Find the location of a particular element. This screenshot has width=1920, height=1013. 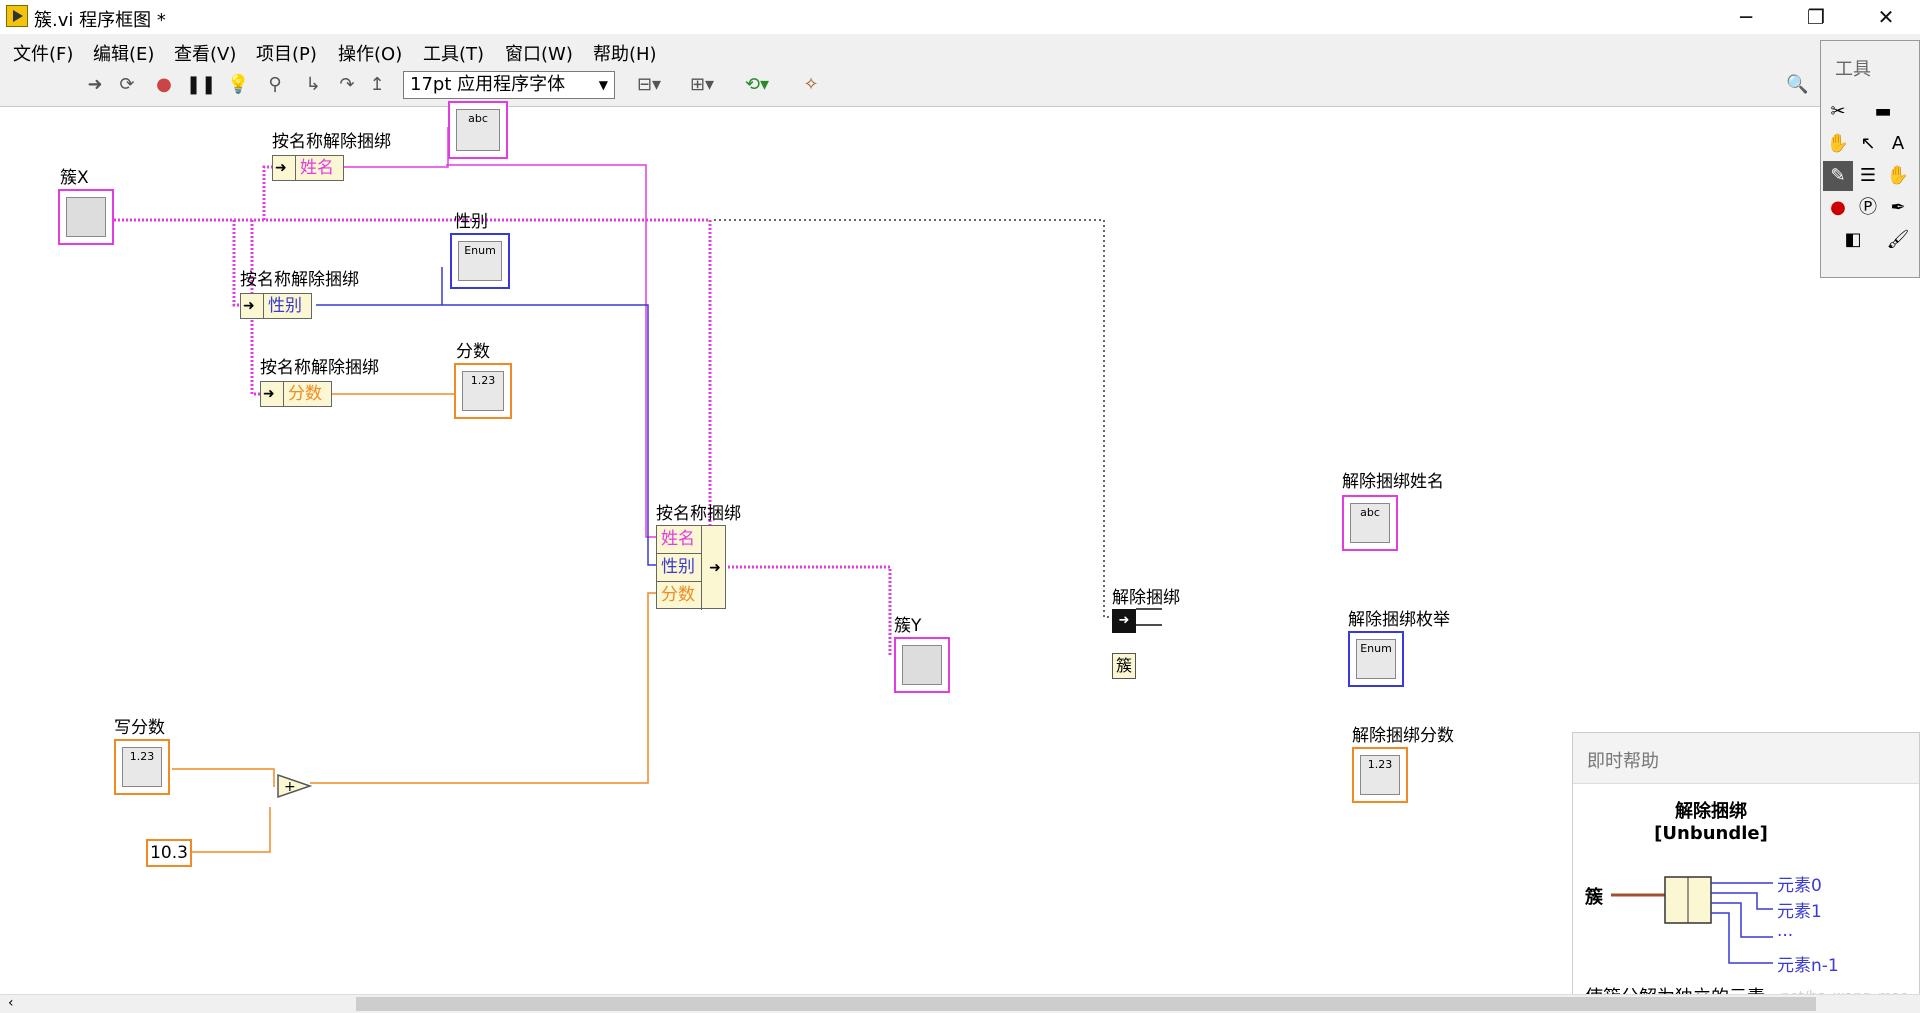

bundle-by-name-label: 按名称捆绑 is located at coordinates (698, 514).